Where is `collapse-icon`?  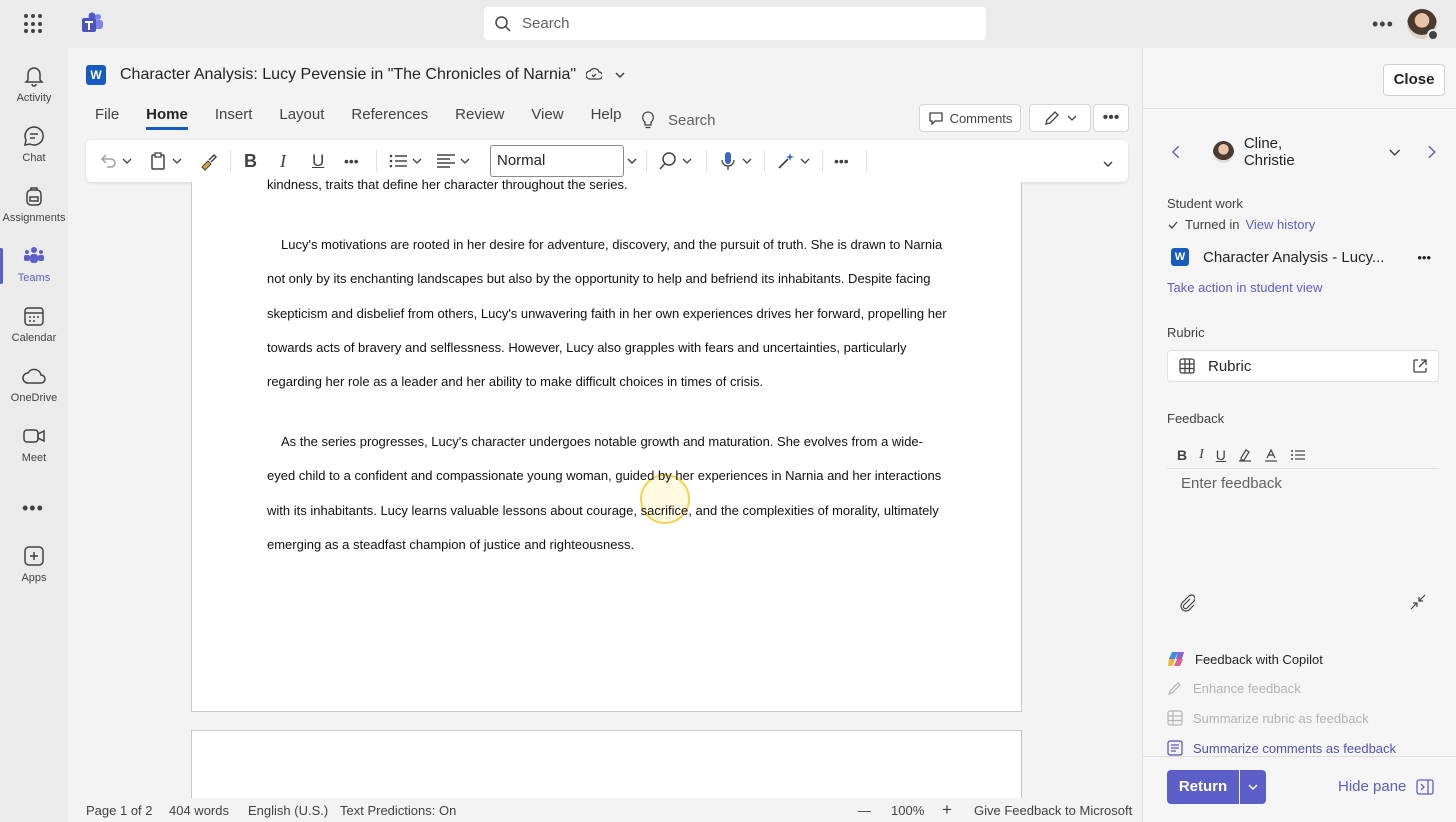
collapse-icon is located at coordinates (1418, 602).